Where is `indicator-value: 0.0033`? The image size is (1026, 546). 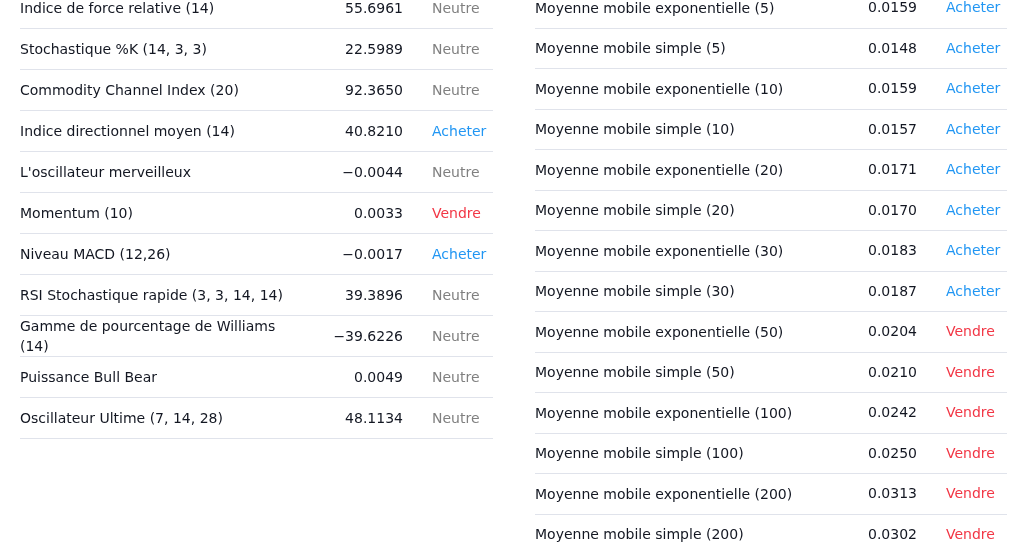
indicator-value: 0.0033 is located at coordinates (378, 213).